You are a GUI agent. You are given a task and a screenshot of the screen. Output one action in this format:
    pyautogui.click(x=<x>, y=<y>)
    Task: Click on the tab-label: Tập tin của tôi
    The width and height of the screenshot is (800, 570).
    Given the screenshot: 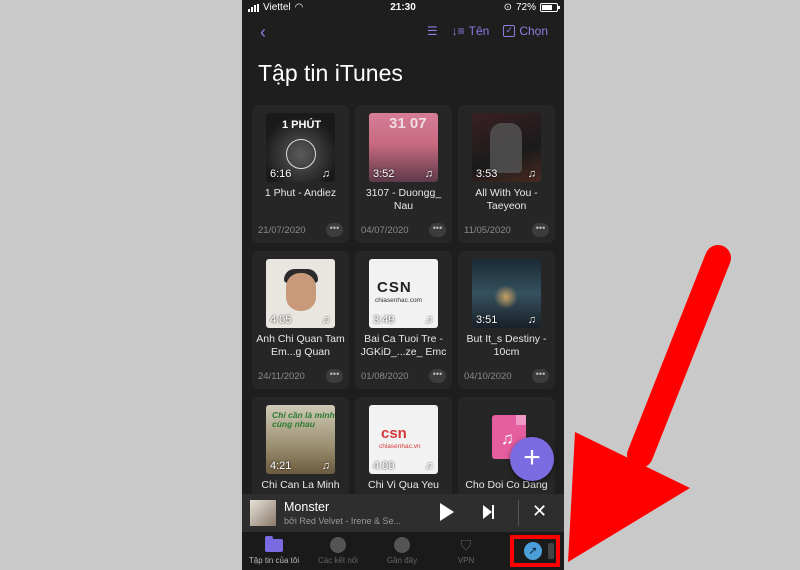 What is the action you would take?
    pyautogui.click(x=274, y=560)
    